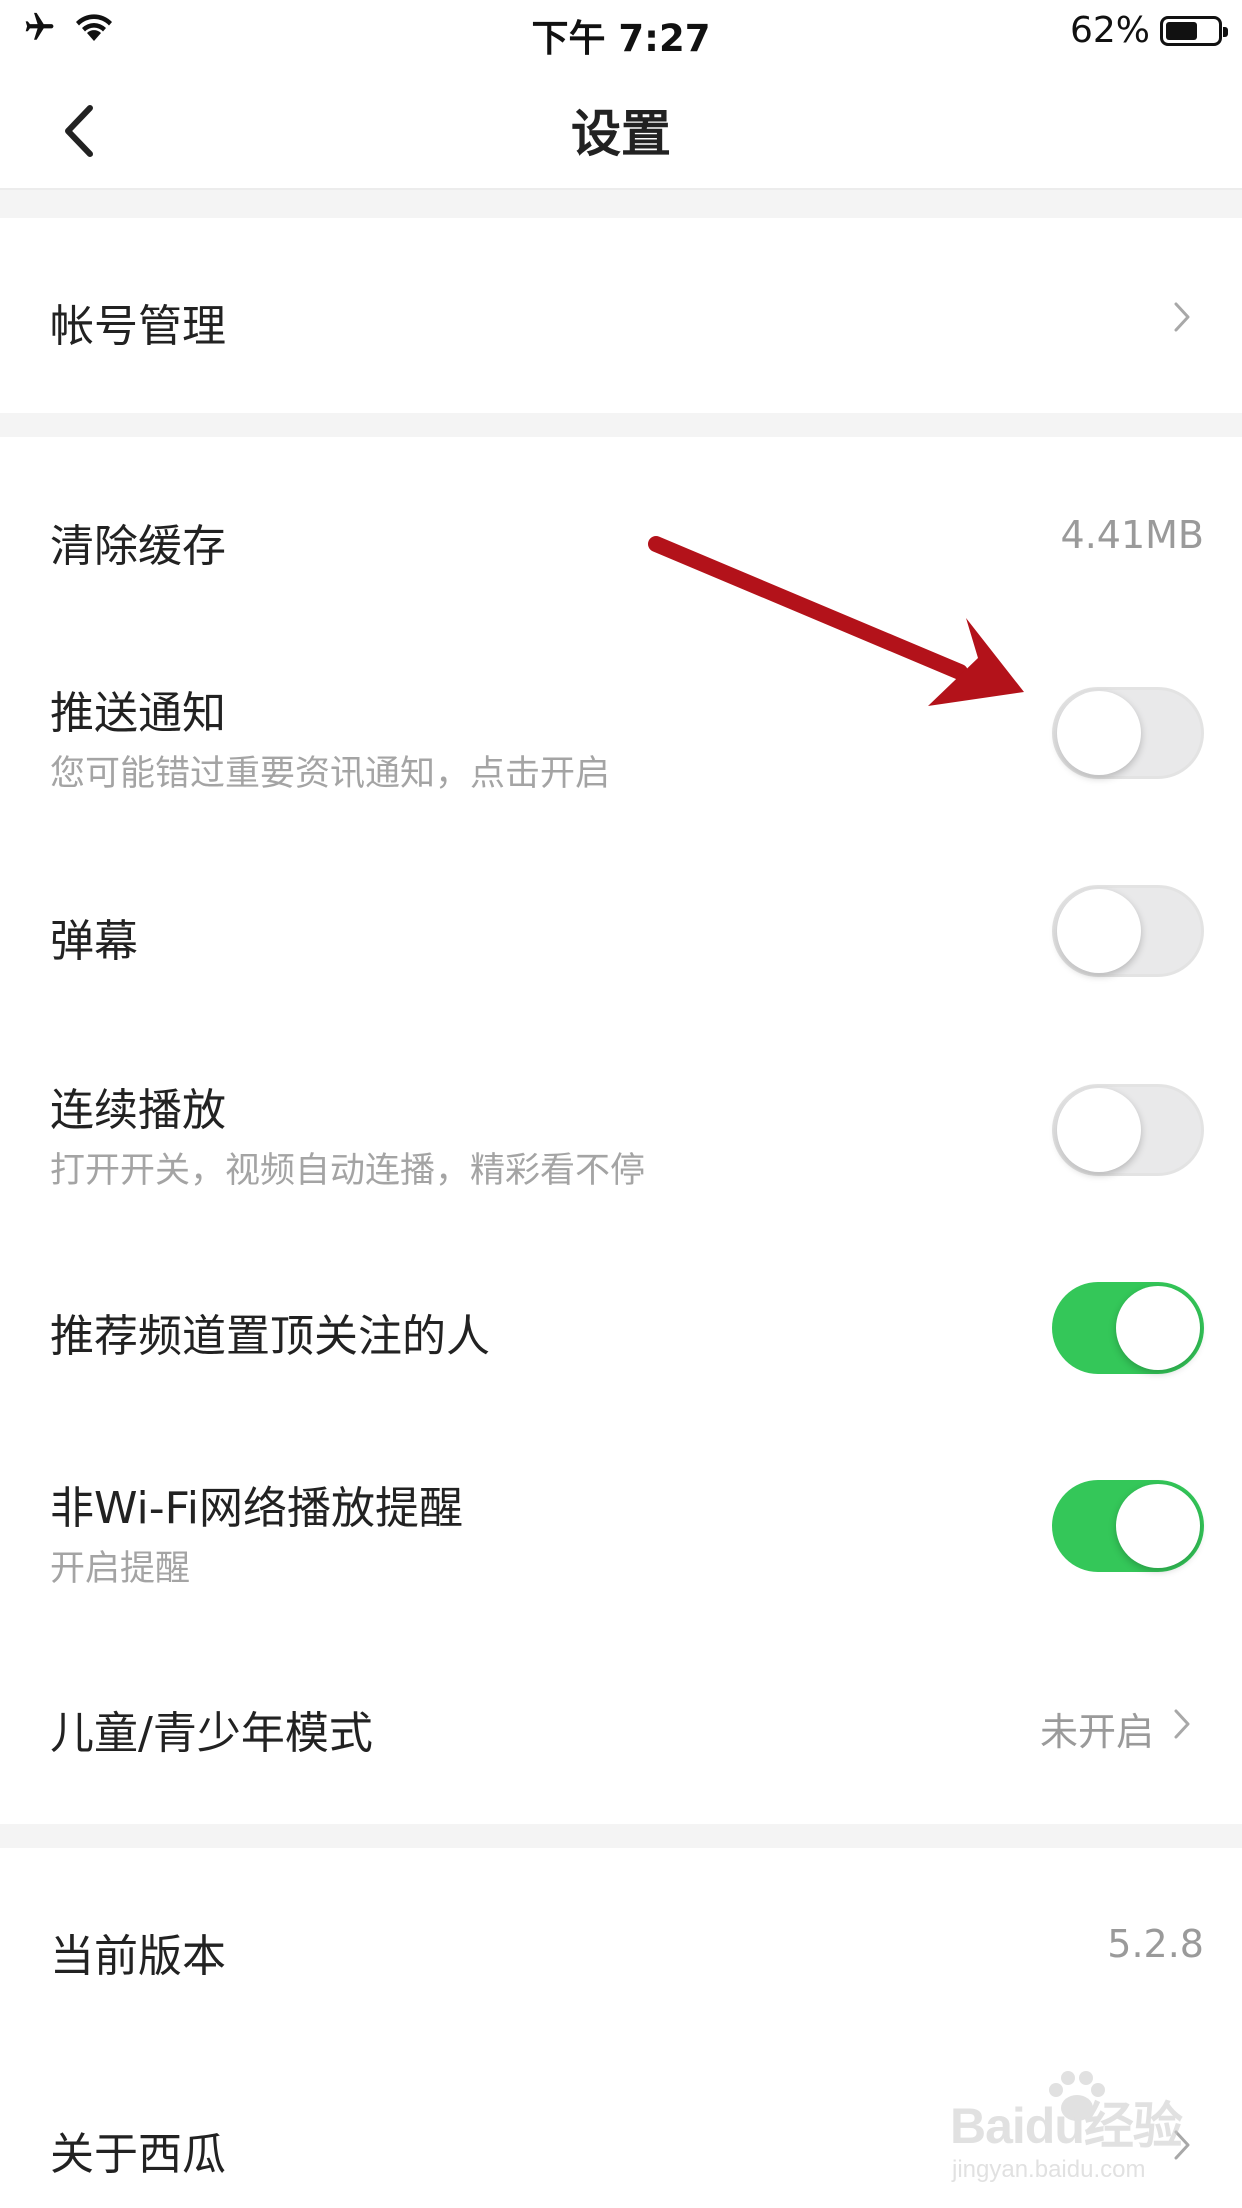  What do you see at coordinates (621, 1329) in the screenshot?
I see `row-pin-followed: 推荐频道置顶关注的人` at bounding box center [621, 1329].